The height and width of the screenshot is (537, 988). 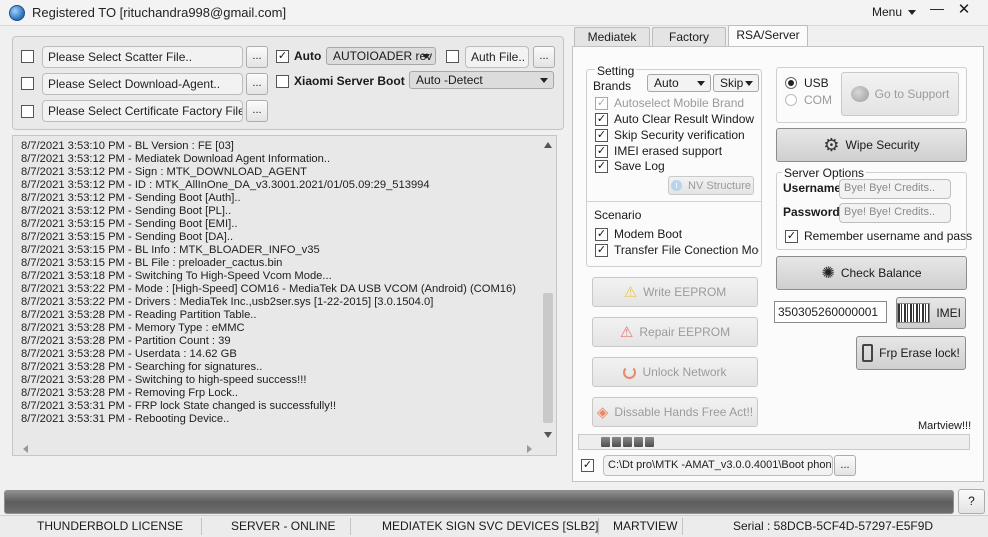 What do you see at coordinates (675, 332) in the screenshot?
I see `repair-eeprom-button: ⚠ Repair EEPROM` at bounding box center [675, 332].